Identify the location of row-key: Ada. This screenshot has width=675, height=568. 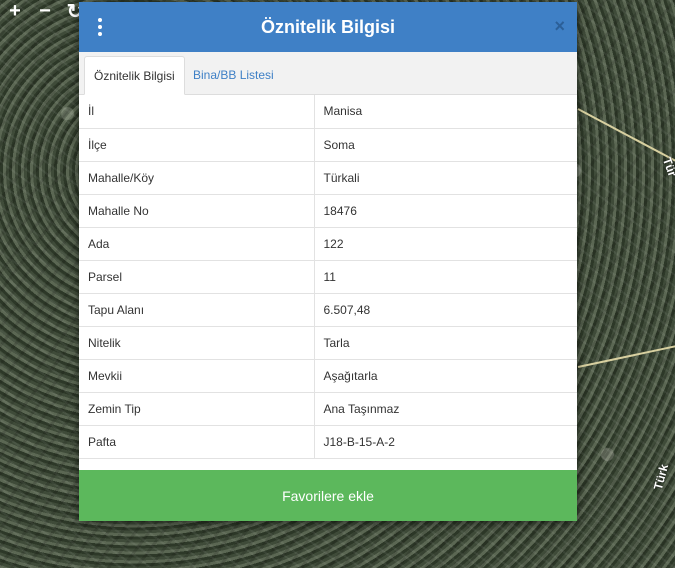
(197, 244).